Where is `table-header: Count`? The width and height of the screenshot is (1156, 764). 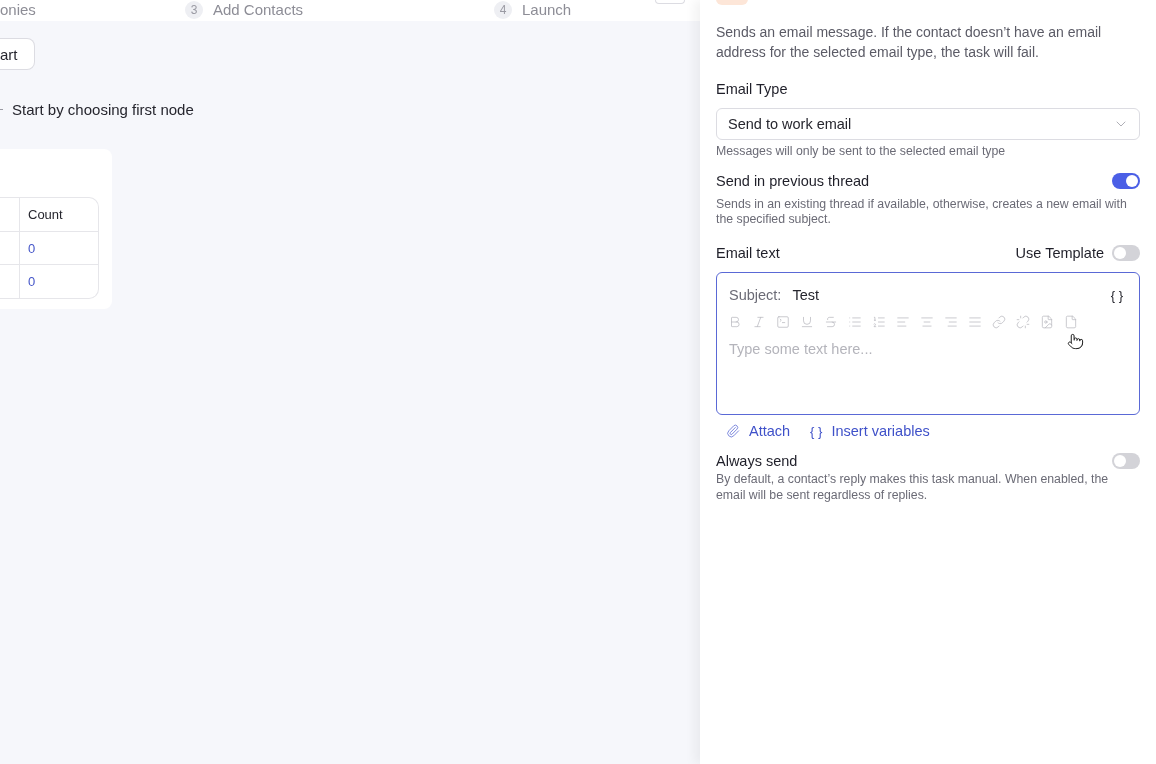
table-header: Count is located at coordinates (59, 215).